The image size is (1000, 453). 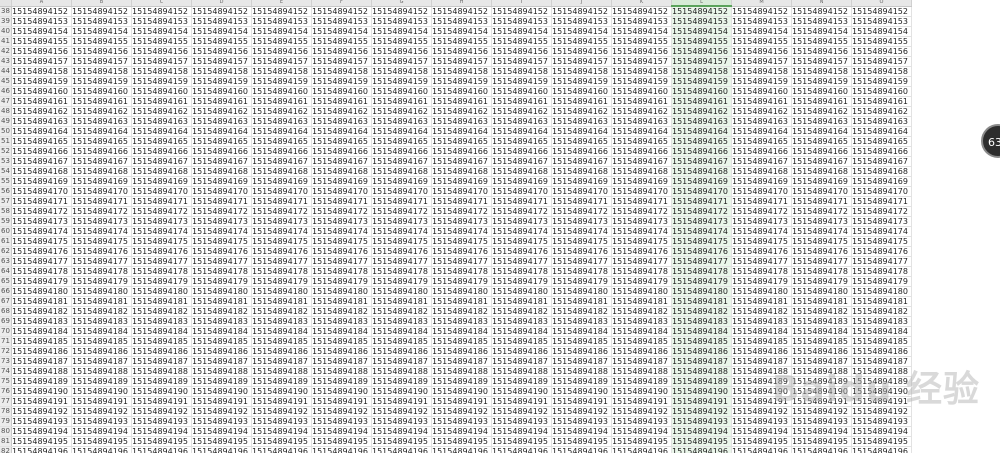 I want to click on cell-g40: 15154894154, so click(x=401, y=31).